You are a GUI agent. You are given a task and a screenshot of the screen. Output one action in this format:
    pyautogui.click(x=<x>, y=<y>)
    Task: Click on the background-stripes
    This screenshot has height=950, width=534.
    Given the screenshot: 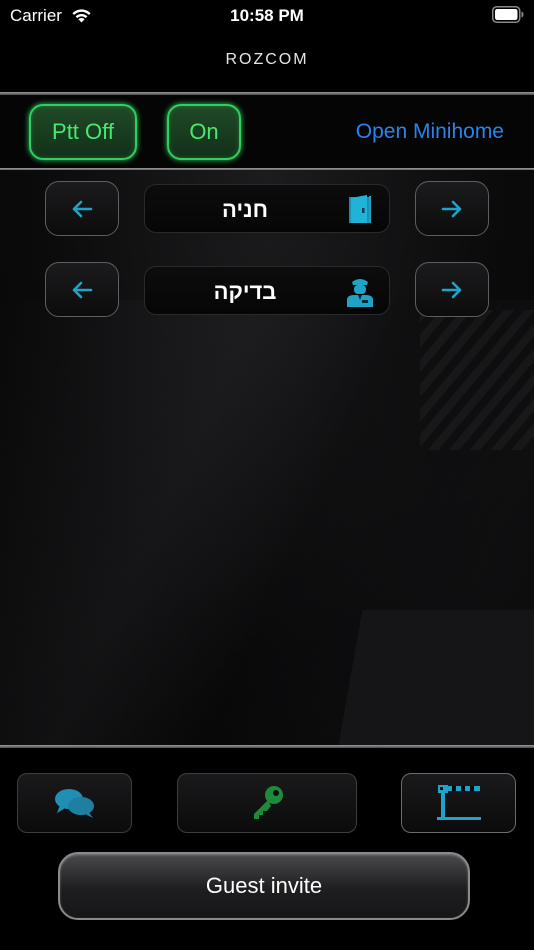 What is the action you would take?
    pyautogui.click(x=477, y=380)
    